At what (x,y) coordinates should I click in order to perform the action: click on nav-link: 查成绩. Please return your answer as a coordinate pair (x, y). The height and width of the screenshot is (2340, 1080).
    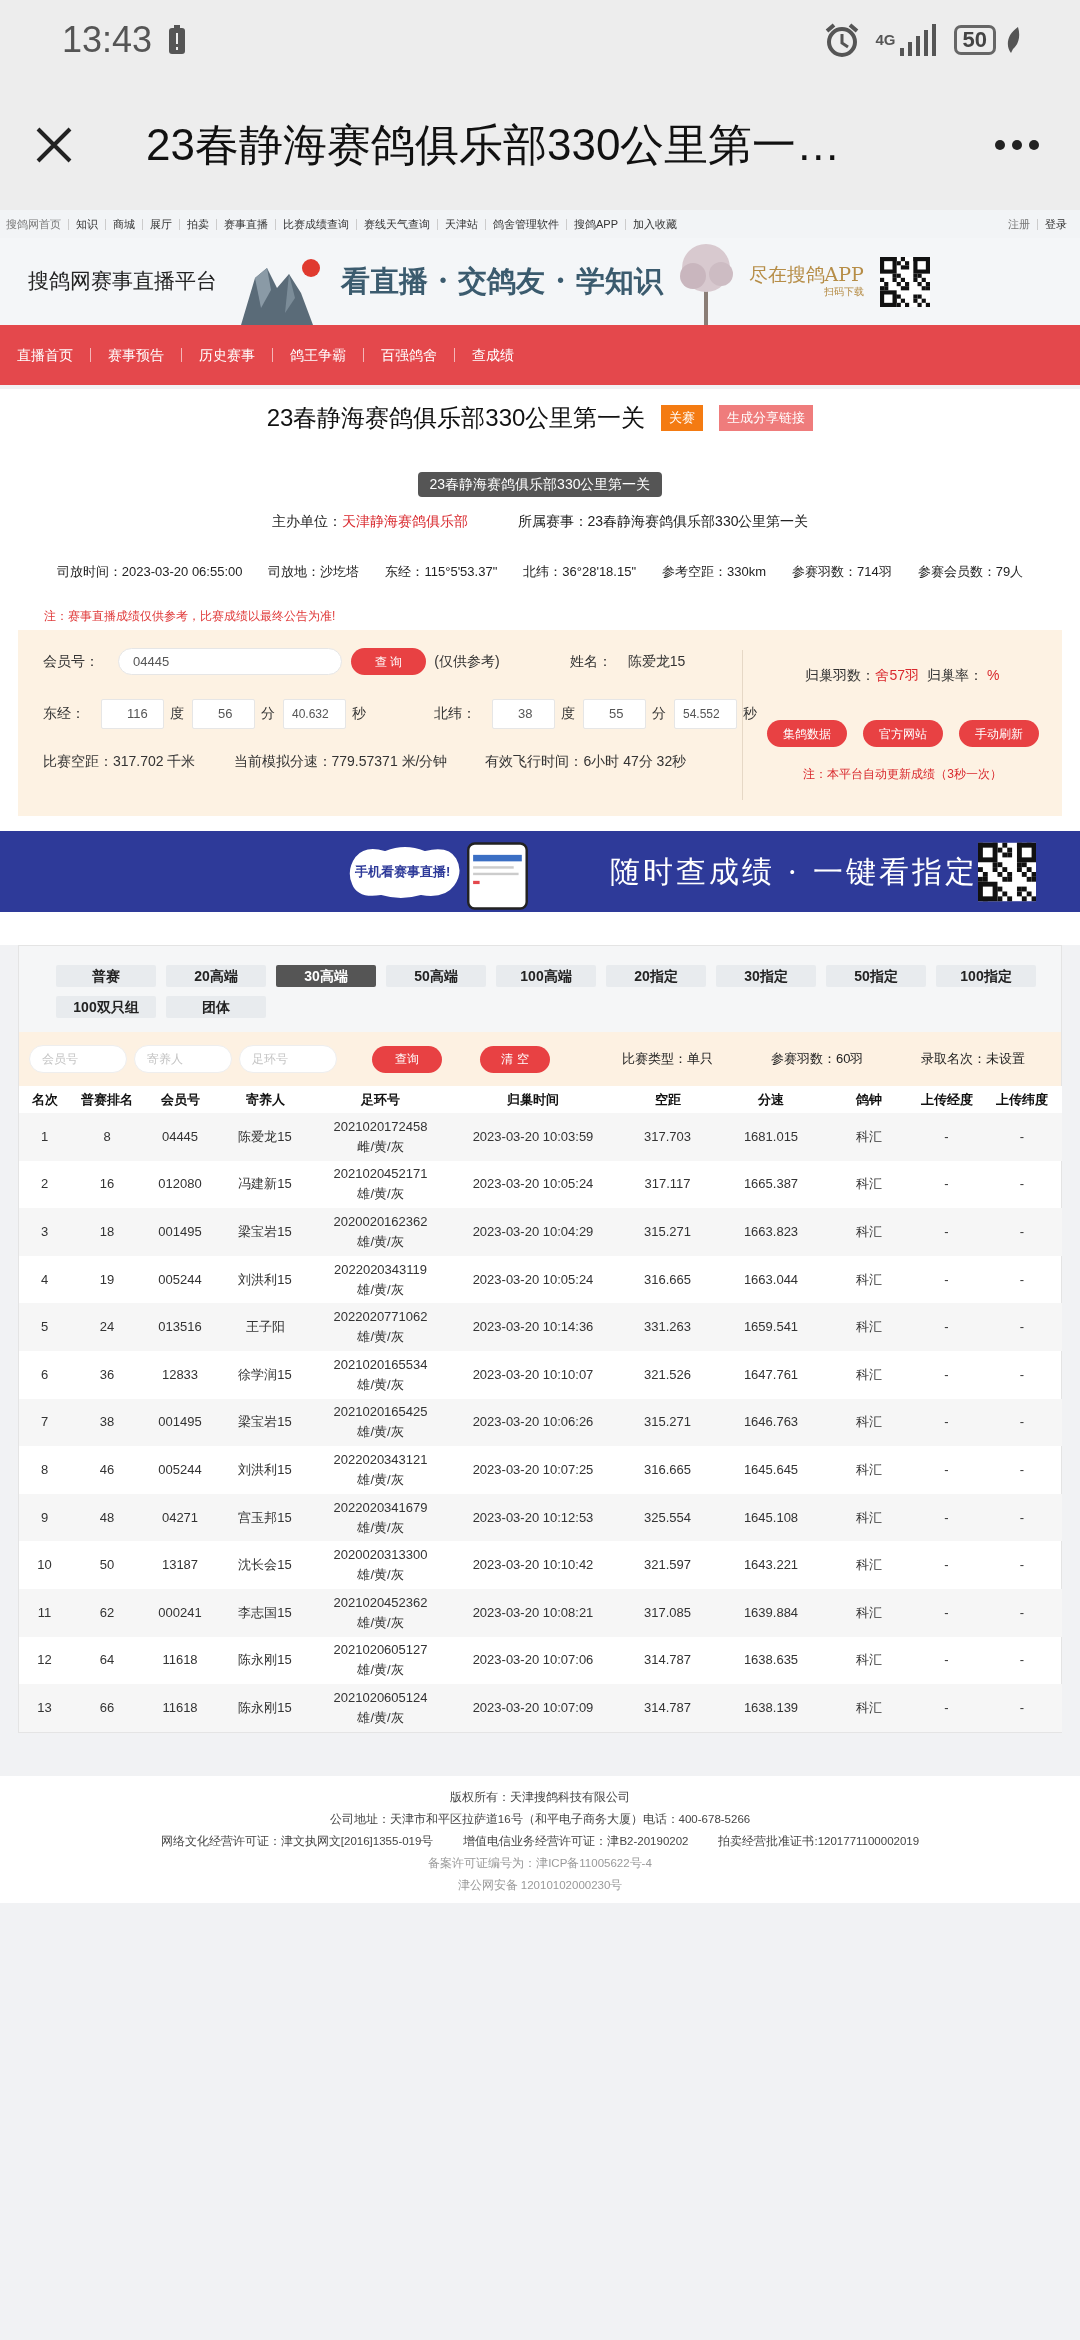
    Looking at the image, I should click on (492, 355).